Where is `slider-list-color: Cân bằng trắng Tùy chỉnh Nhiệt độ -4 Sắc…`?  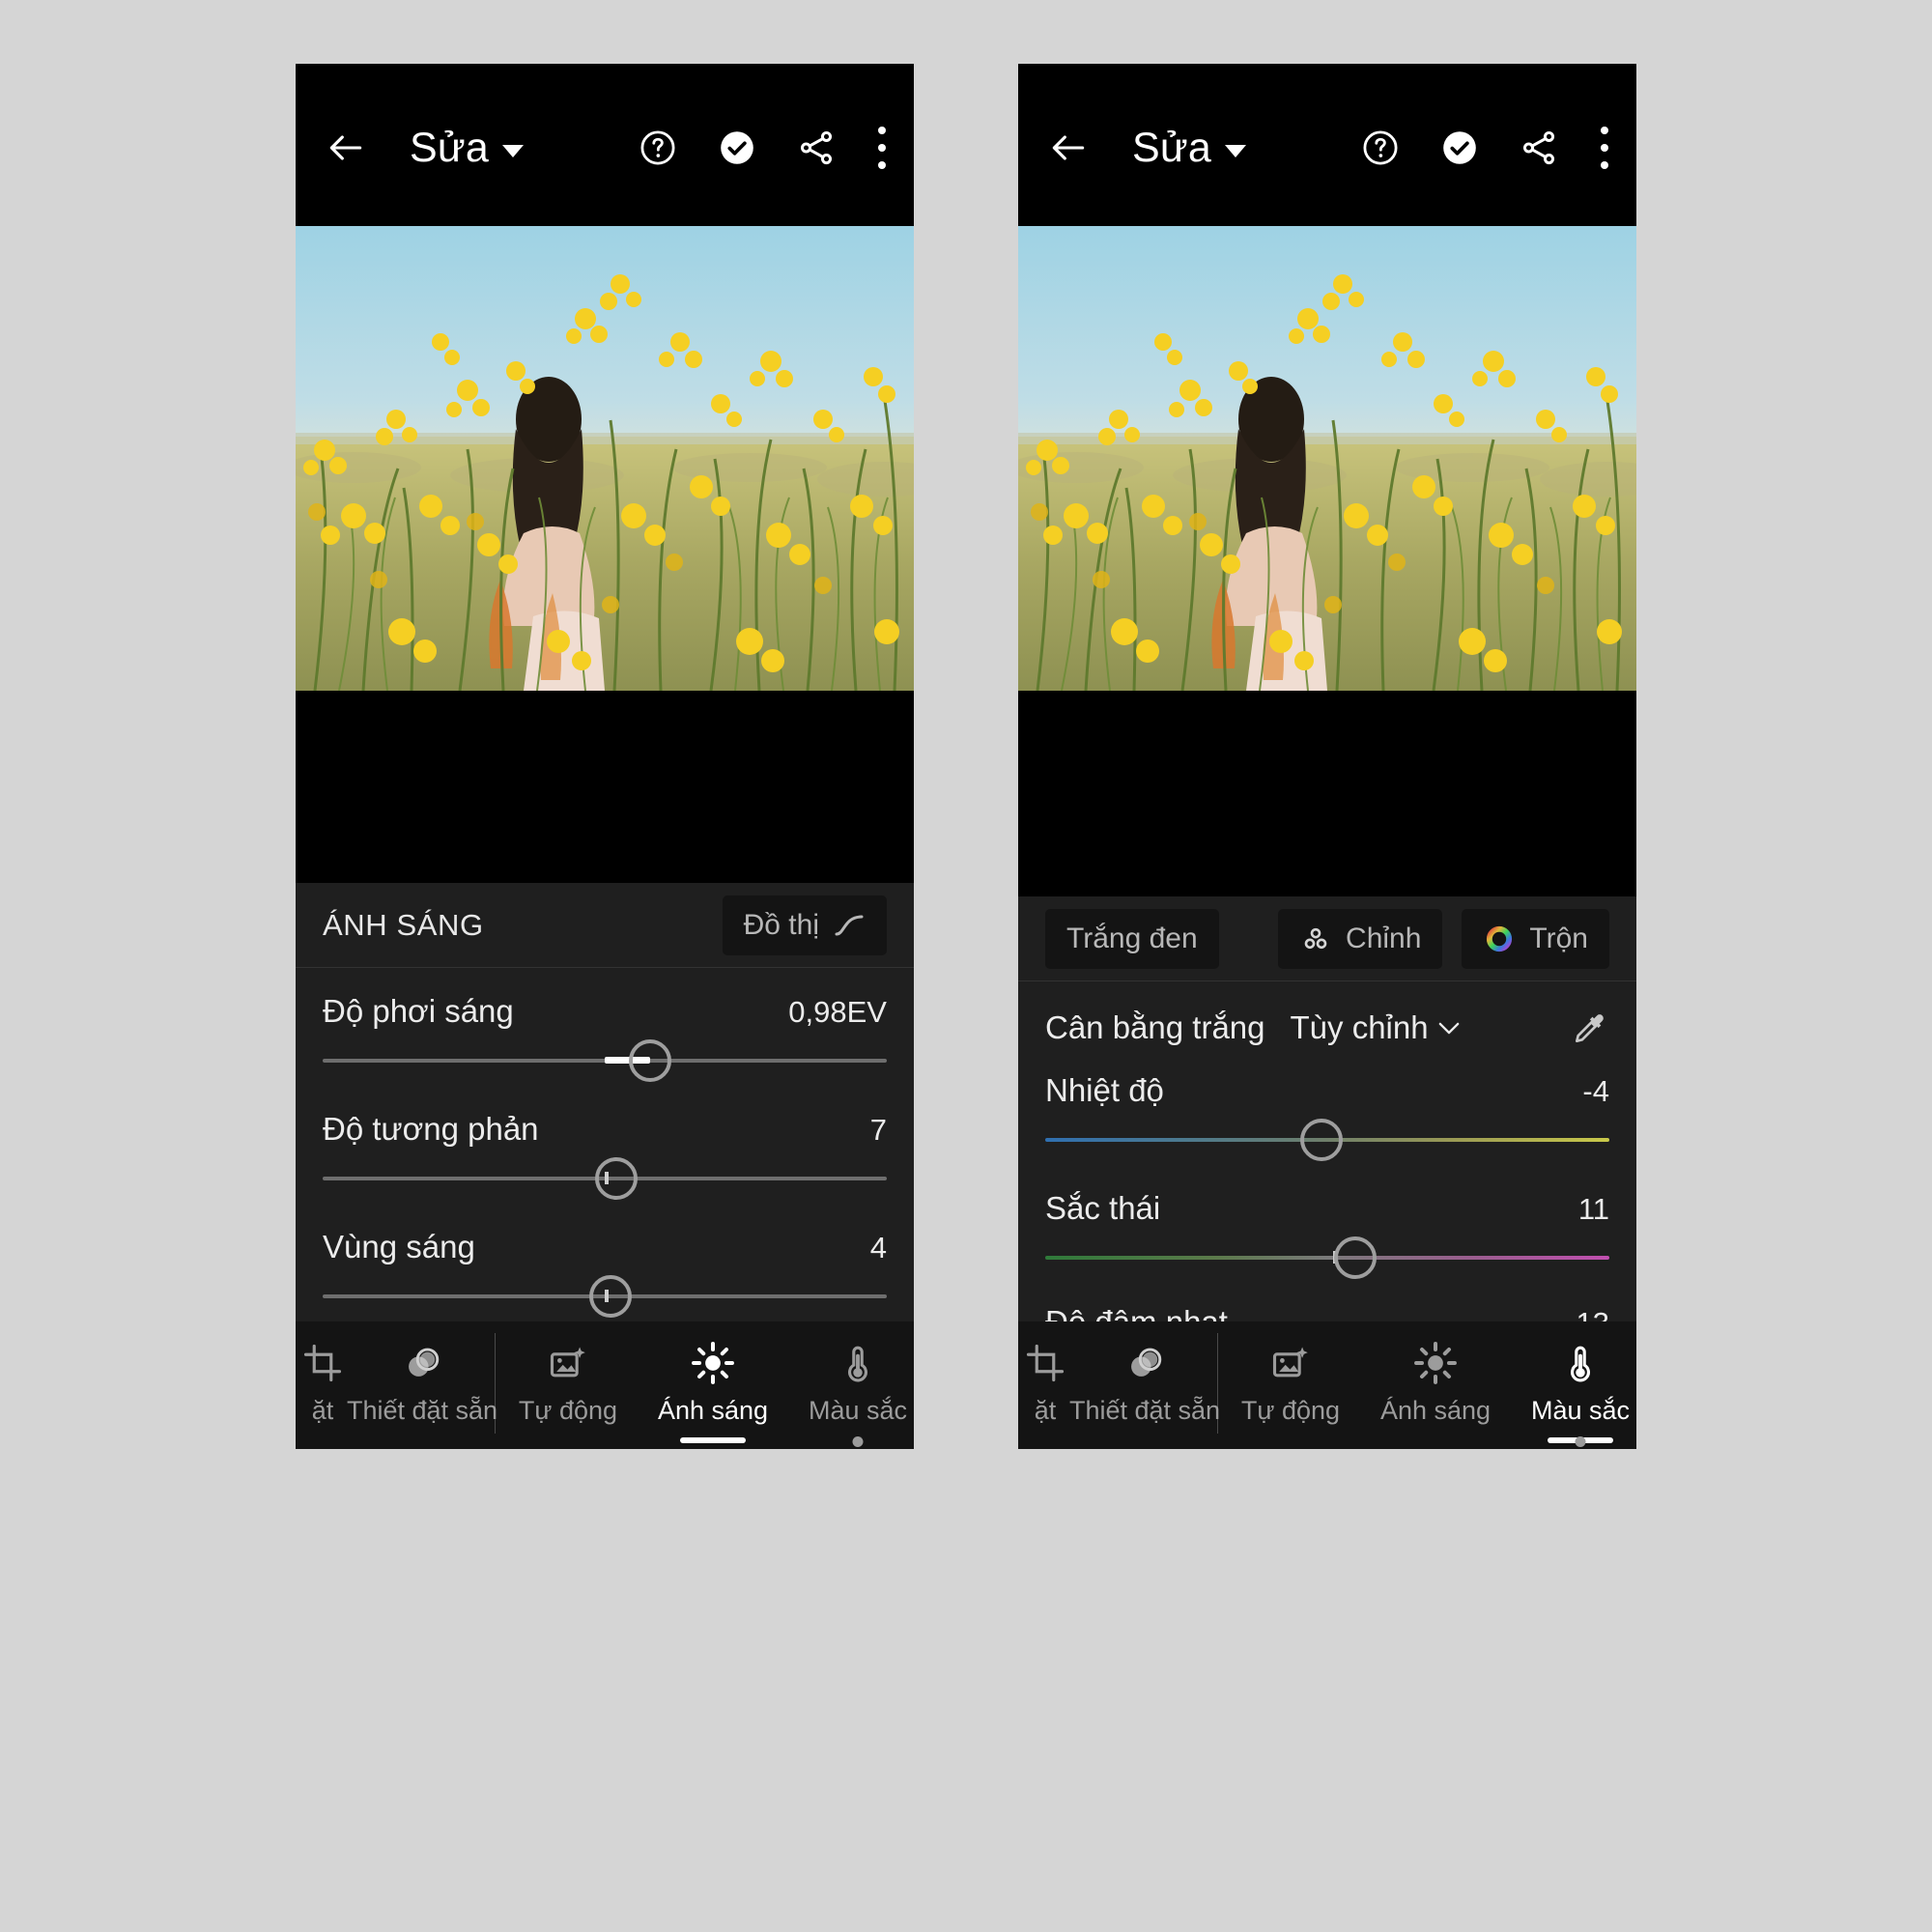 slider-list-color: Cân bằng trắng Tùy chỉnh Nhiệt độ -4 Sắc… is located at coordinates (1327, 1151).